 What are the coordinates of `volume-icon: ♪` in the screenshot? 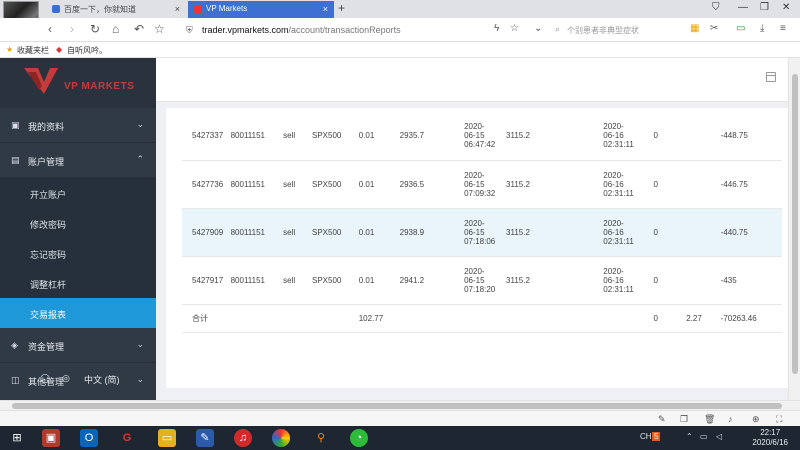 It's located at (730, 419).